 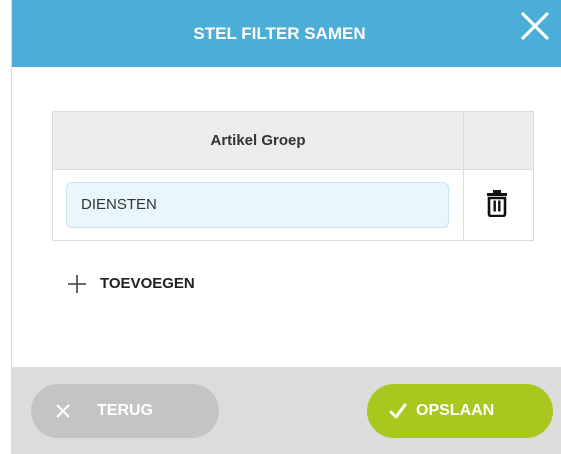 I want to click on trash-icon, so click(x=497, y=204).